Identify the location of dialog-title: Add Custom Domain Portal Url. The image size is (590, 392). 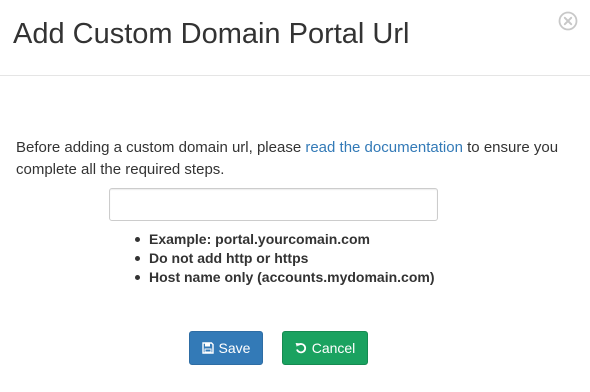
(211, 34).